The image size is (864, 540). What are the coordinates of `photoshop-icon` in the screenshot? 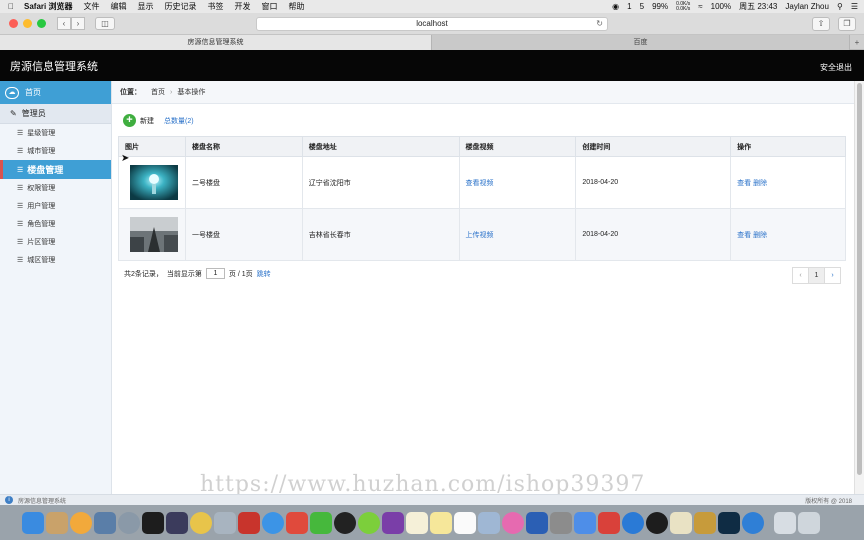 It's located at (729, 522).